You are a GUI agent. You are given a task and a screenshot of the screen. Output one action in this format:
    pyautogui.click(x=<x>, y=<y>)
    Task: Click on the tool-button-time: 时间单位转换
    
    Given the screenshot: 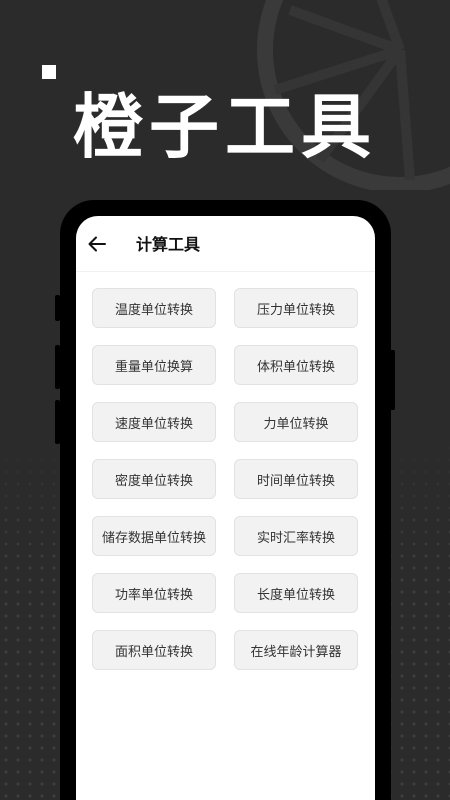 What is the action you would take?
    pyautogui.click(x=296, y=479)
    